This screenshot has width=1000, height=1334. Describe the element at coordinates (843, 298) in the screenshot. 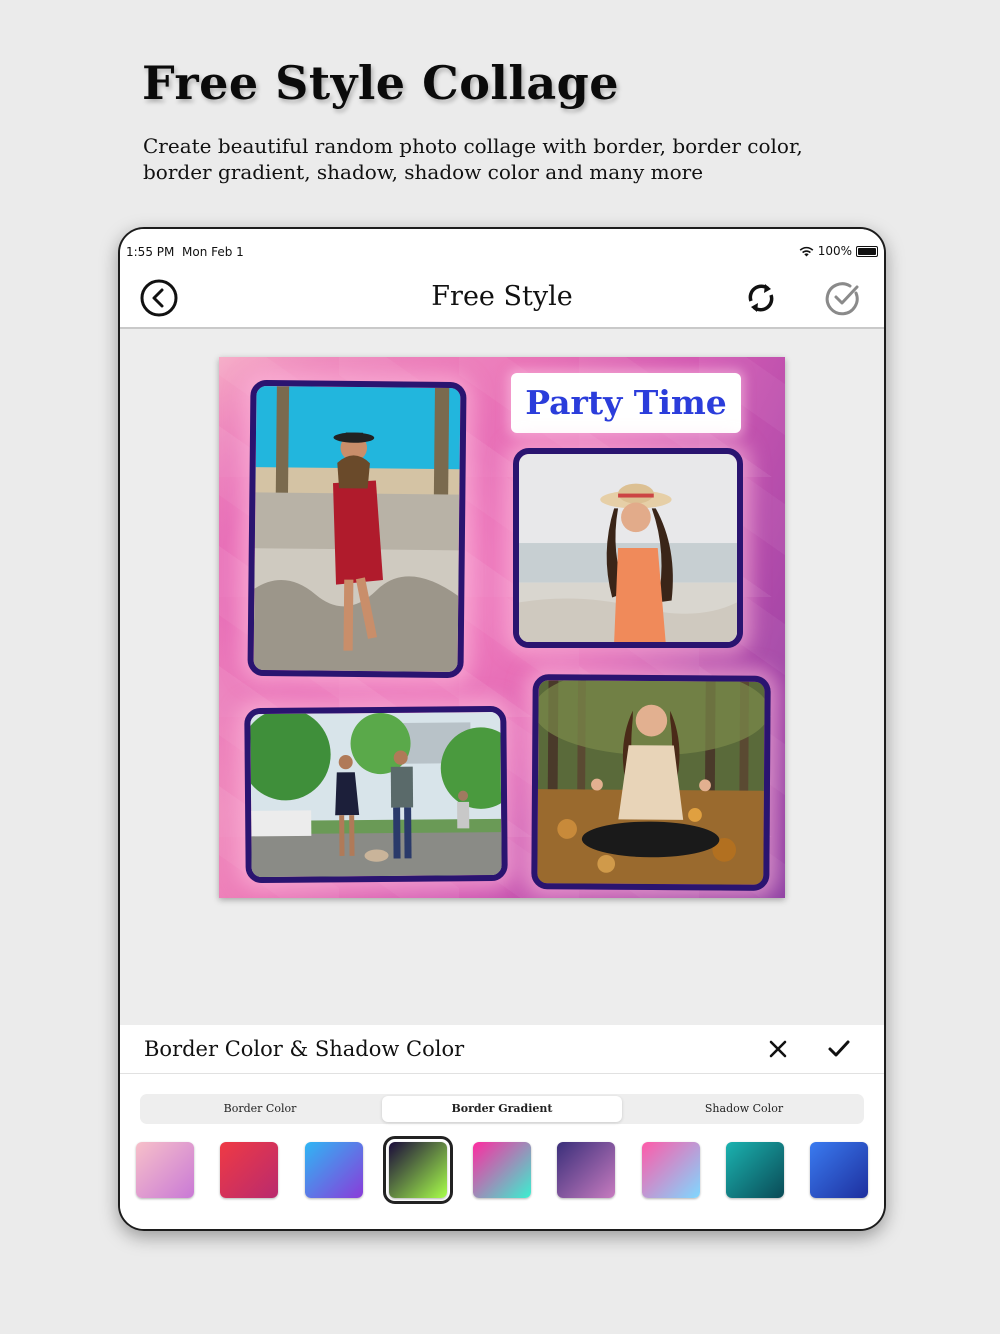

I see `check-circle-icon` at that location.